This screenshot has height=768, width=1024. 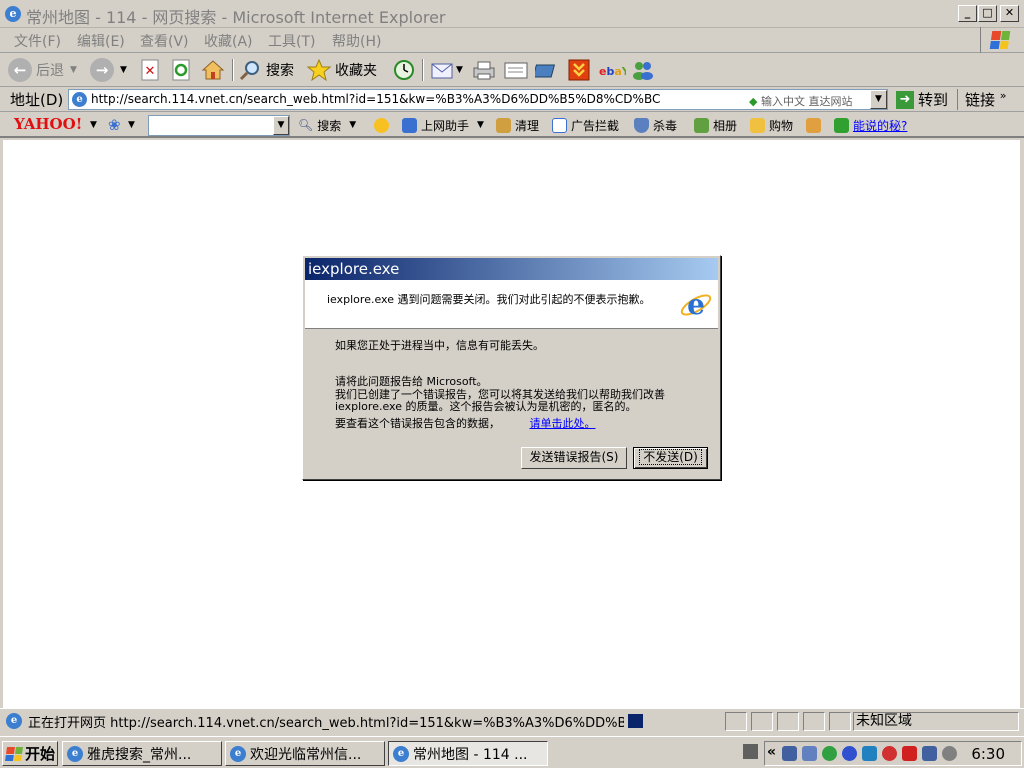 What do you see at coordinates (574, 458) in the screenshot?
I see `send-report-button: 发送错误报告(S)` at bounding box center [574, 458].